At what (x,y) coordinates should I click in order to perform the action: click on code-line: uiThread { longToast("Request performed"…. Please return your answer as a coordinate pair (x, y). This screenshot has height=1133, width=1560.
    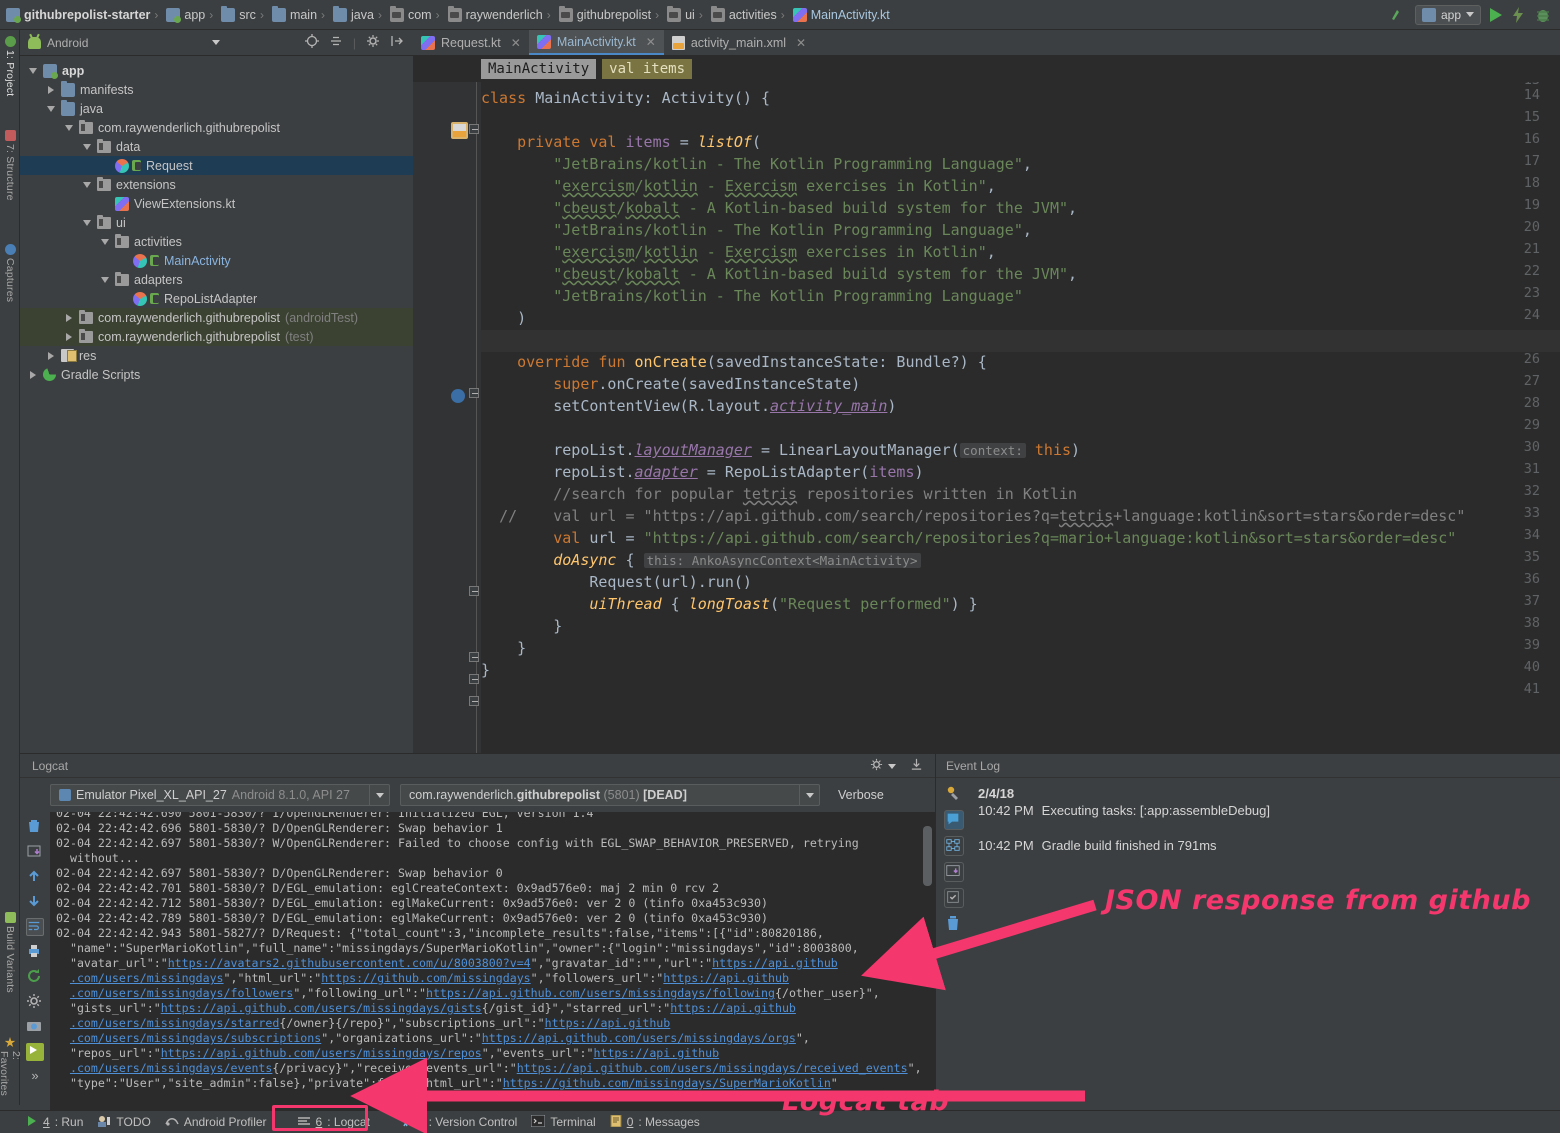
    Looking at the image, I should click on (729, 604).